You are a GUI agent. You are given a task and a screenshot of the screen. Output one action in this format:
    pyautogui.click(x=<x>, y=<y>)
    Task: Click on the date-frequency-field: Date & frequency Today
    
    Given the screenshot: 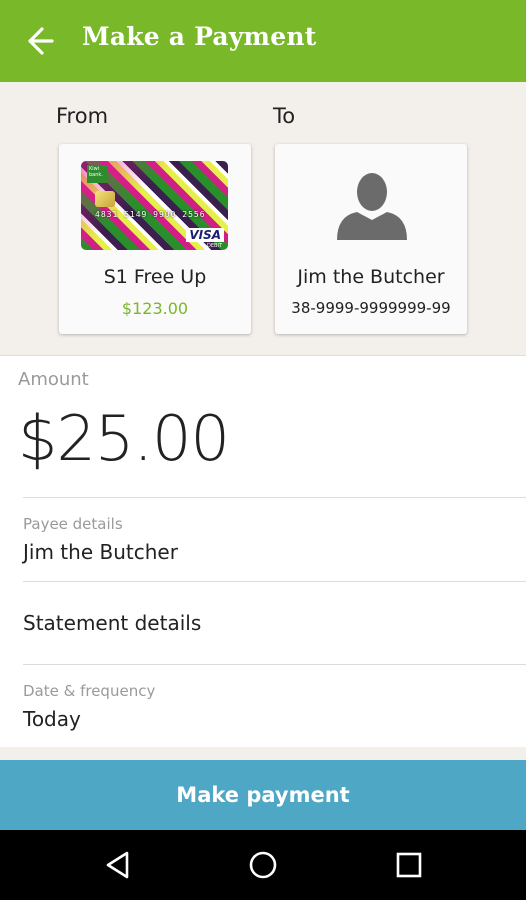 What is the action you would take?
    pyautogui.click(x=263, y=706)
    